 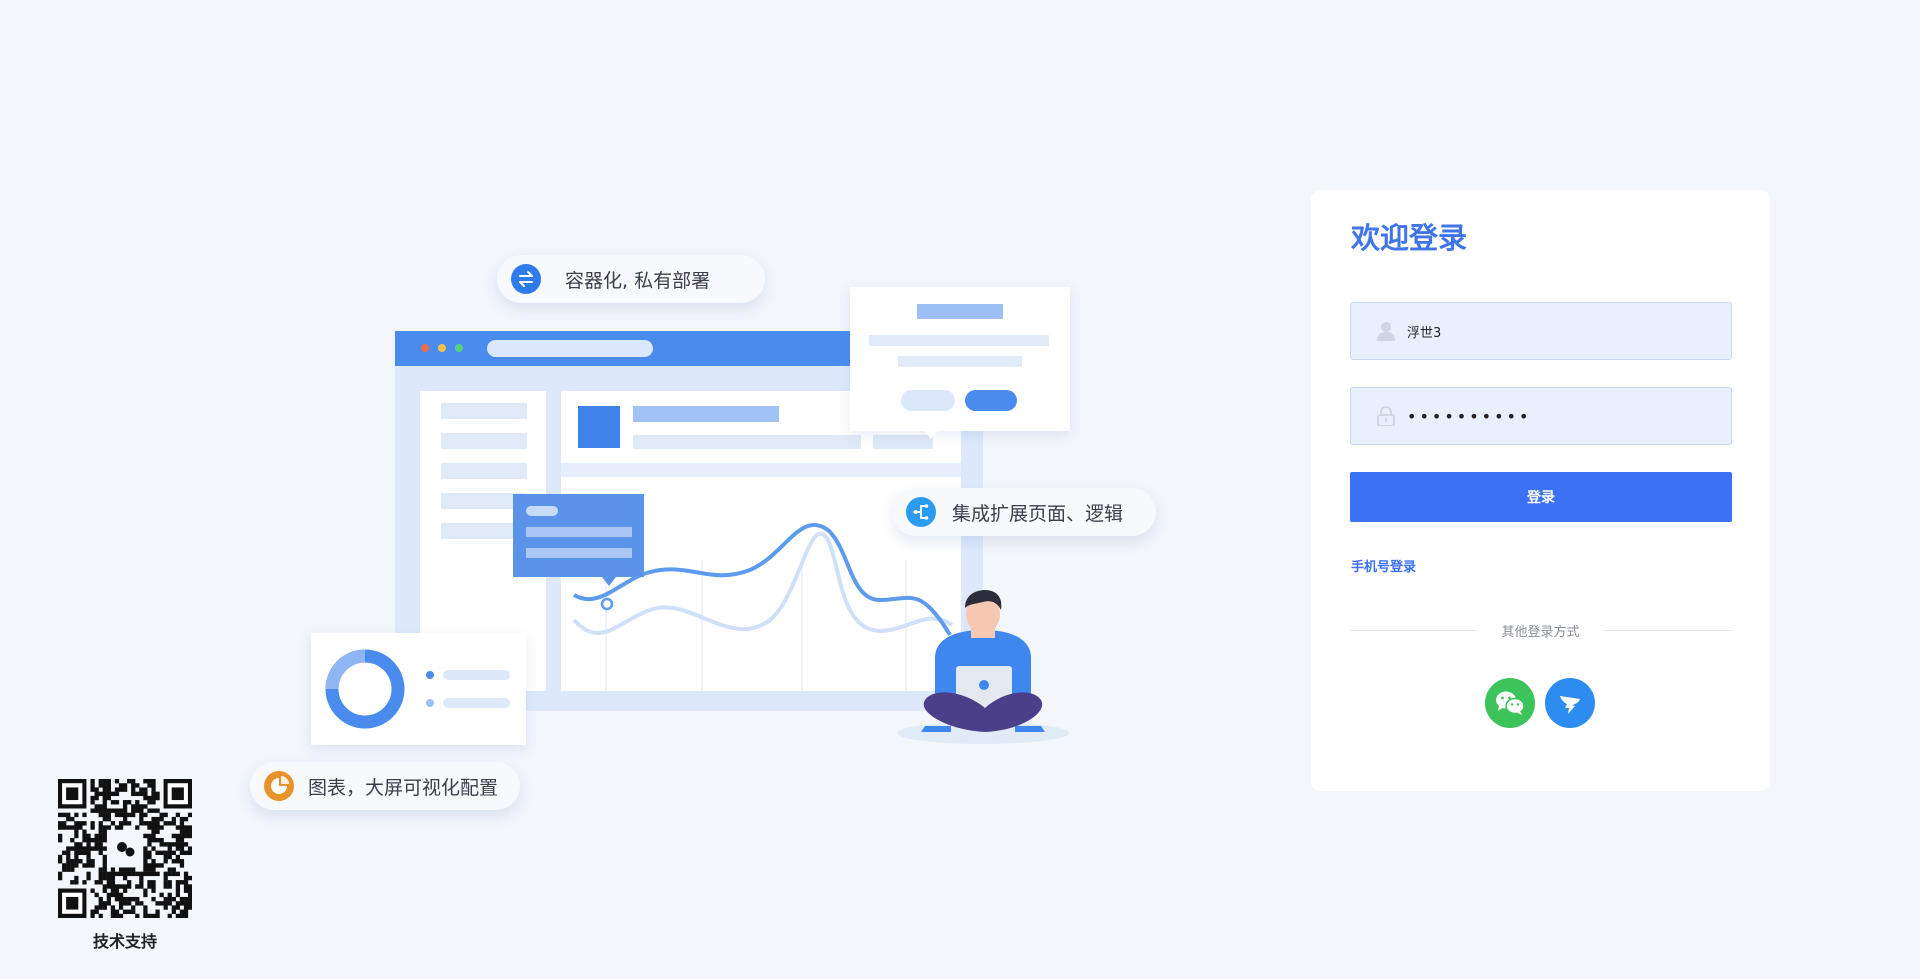 I want to click on window-dot-yellow, so click(x=442, y=348).